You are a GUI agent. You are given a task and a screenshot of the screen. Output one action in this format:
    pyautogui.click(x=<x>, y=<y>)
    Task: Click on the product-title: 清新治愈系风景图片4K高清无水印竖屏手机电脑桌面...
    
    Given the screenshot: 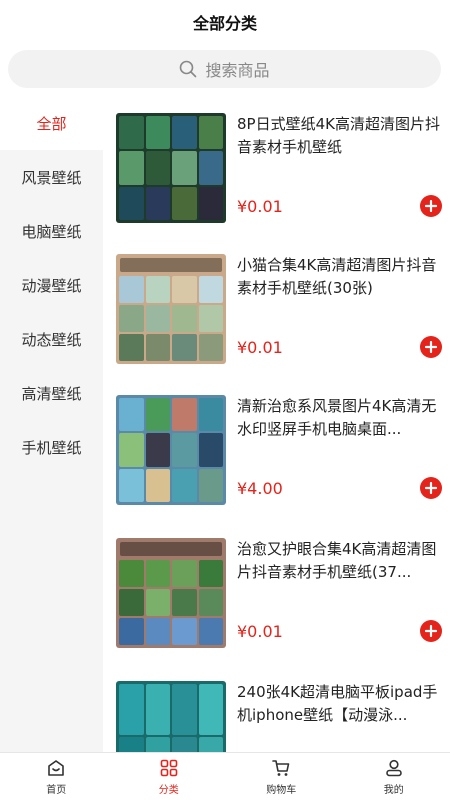 What is the action you would take?
    pyautogui.click(x=339, y=418)
    